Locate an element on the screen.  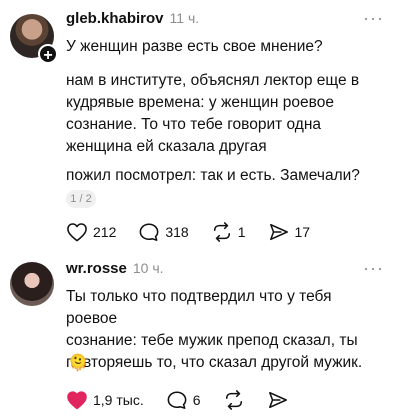
username: wr.rosse is located at coordinates (96, 268).